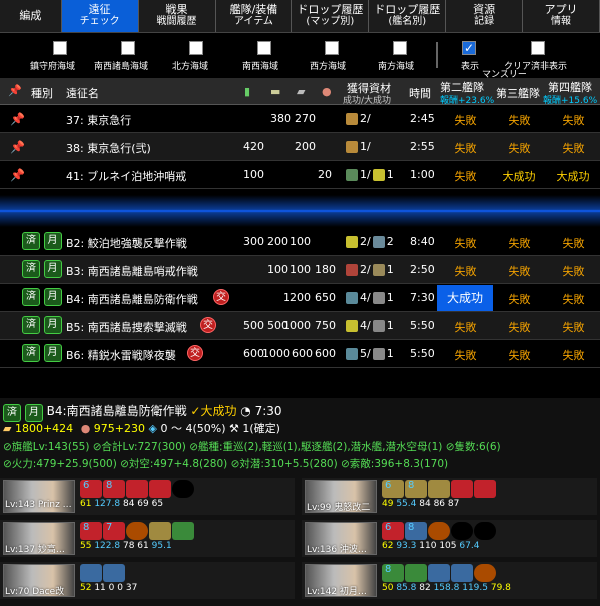  Describe the element at coordinates (147, 580) in the screenshot. I see `ship-card: Lv:70 Dace改 52 11 0 0 37` at that location.